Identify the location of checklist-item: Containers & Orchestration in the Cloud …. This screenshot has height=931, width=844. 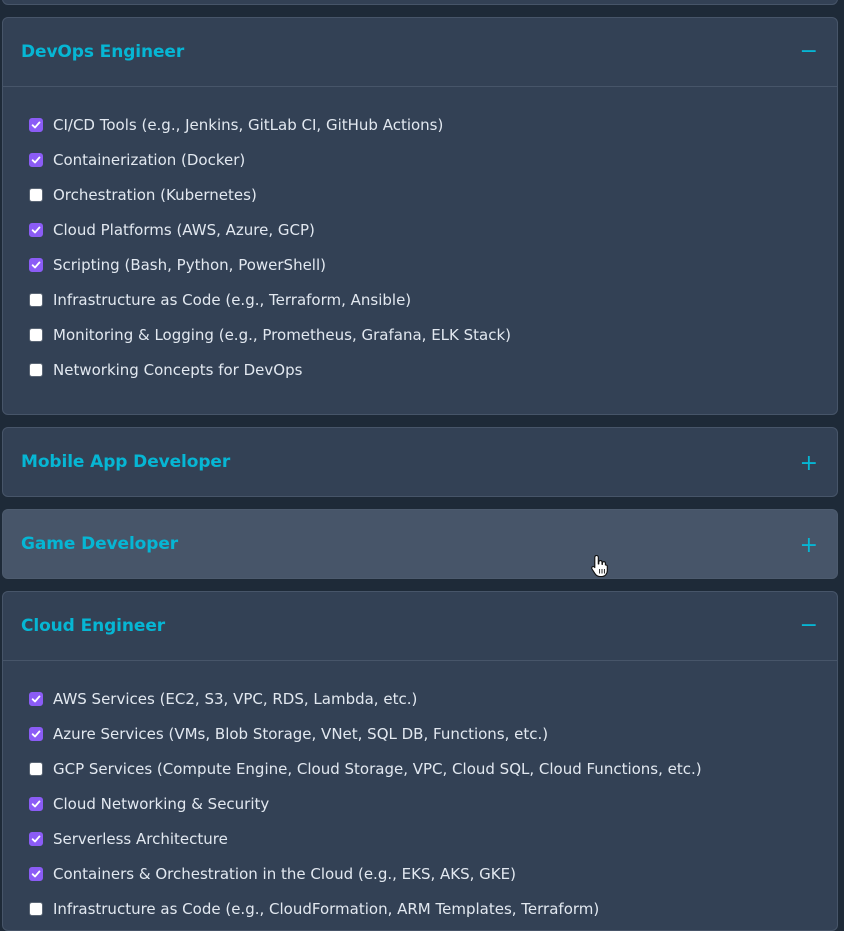
(433, 873).